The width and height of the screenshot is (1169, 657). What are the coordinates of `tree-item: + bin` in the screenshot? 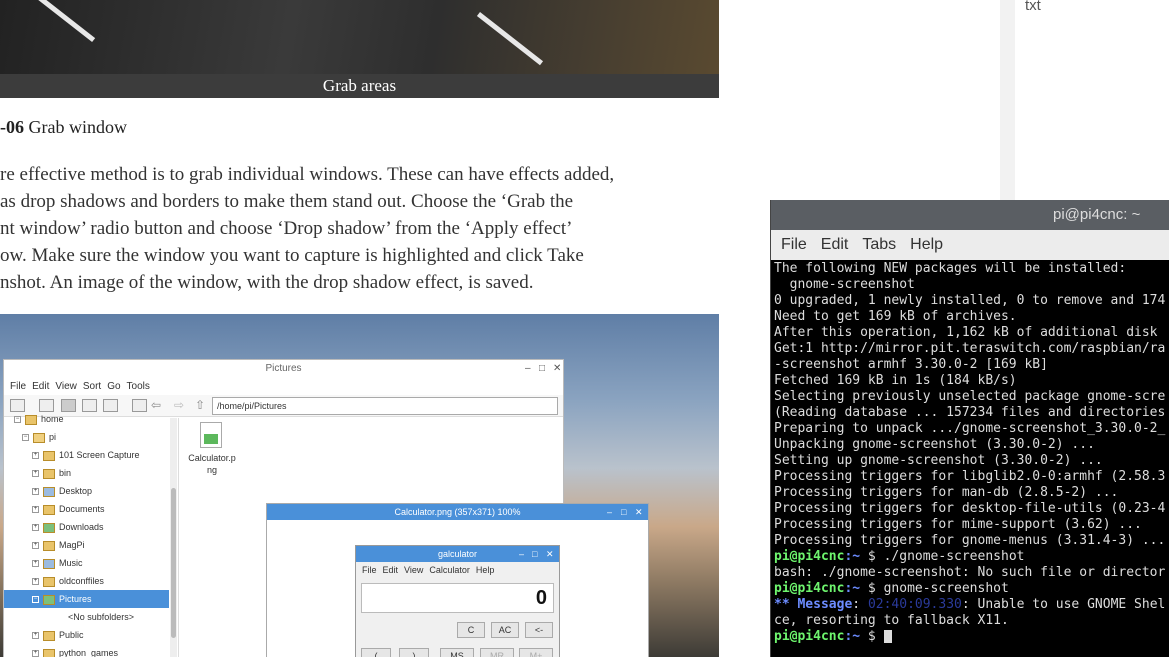 It's located at (52, 473).